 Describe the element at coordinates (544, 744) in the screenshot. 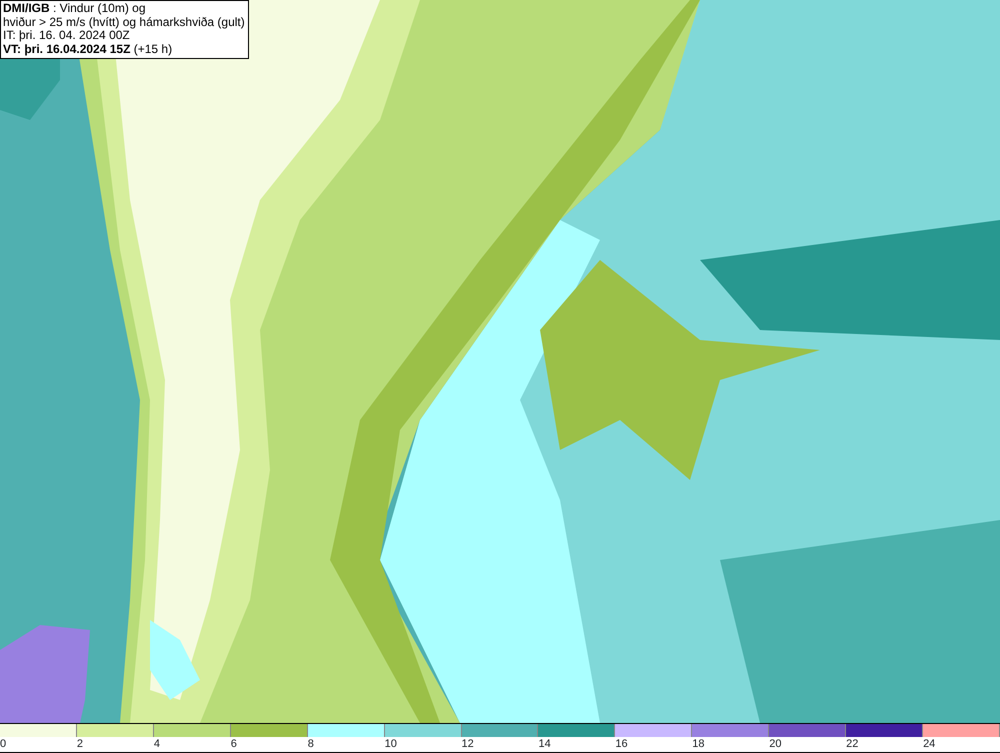

I see `legend-label: 14` at that location.